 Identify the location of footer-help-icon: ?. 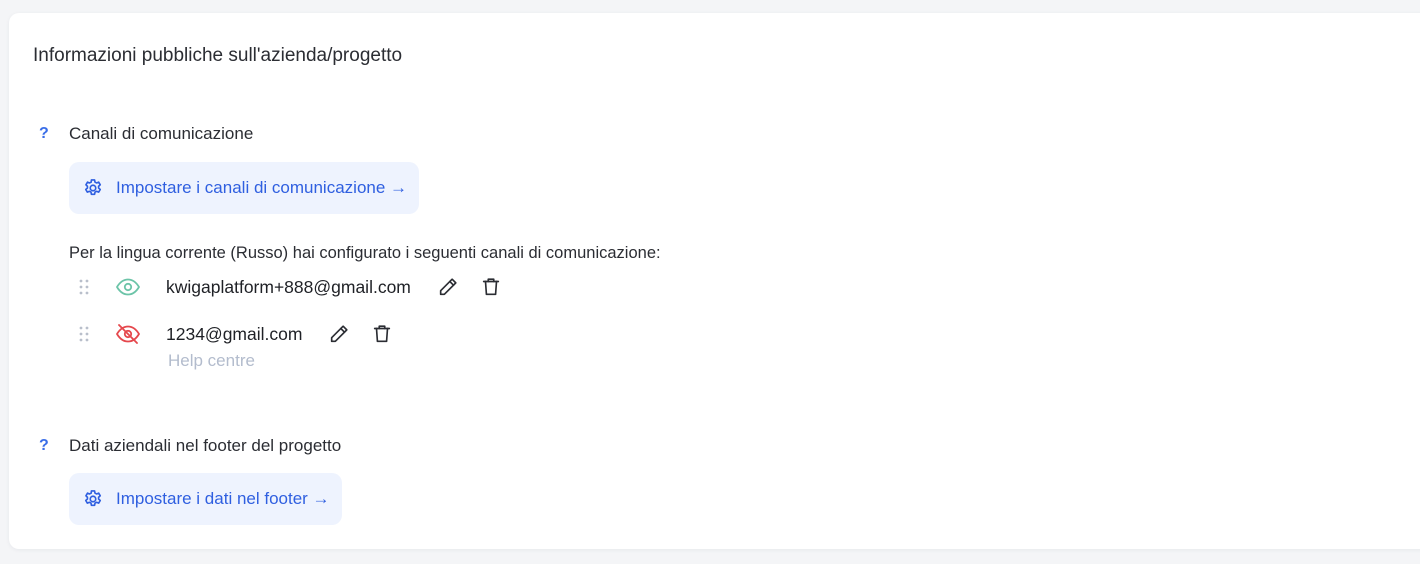
(44, 446).